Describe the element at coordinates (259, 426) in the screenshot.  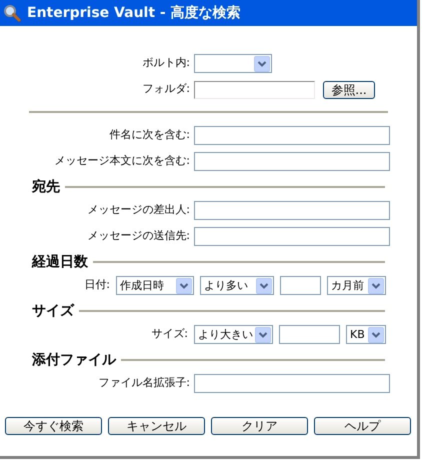
I see `dialog-button: クリア` at that location.